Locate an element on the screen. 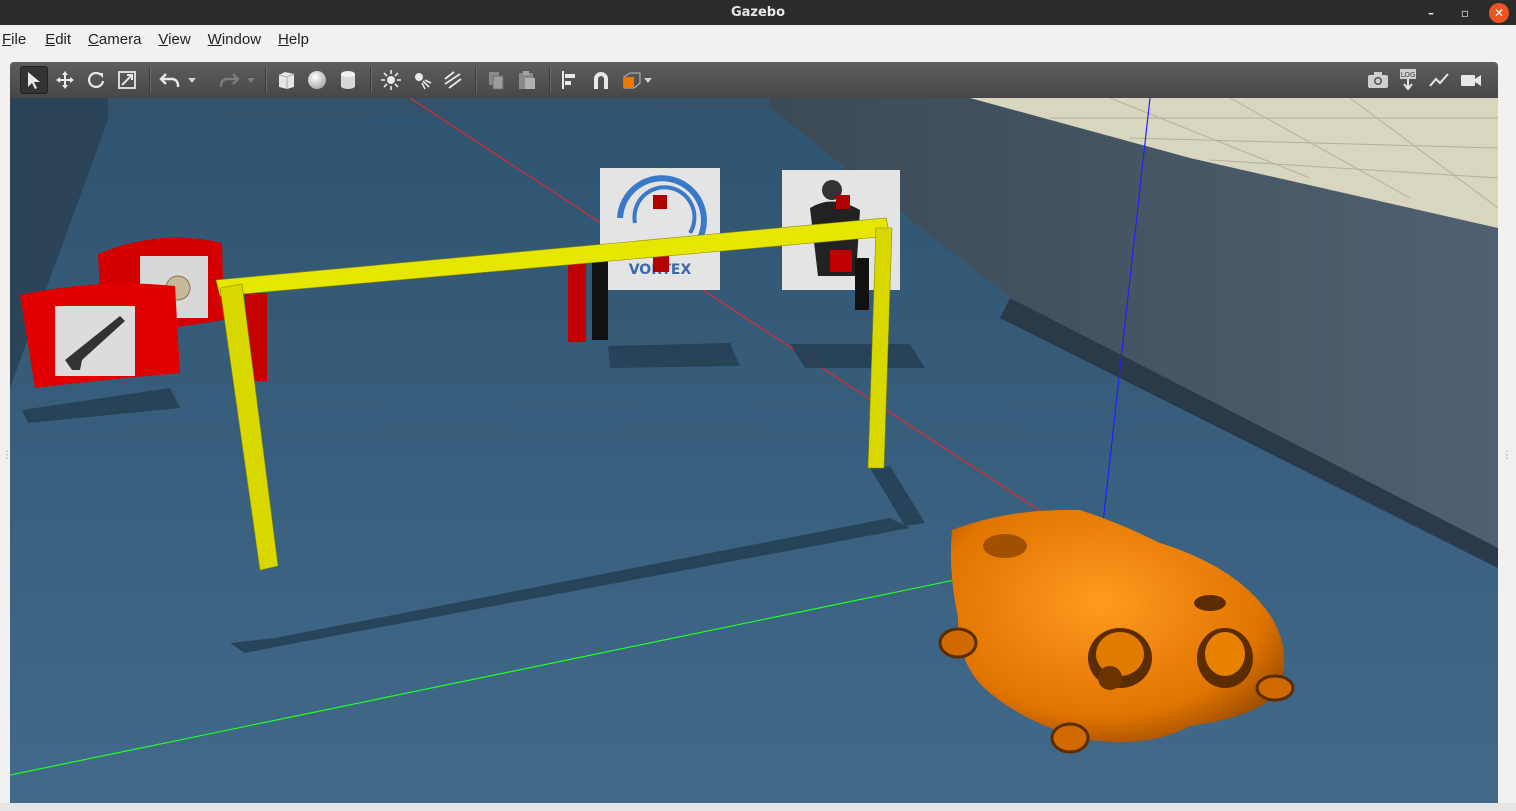  window-title-bar: Gazebo – ▫ ✕ is located at coordinates (758, 12).